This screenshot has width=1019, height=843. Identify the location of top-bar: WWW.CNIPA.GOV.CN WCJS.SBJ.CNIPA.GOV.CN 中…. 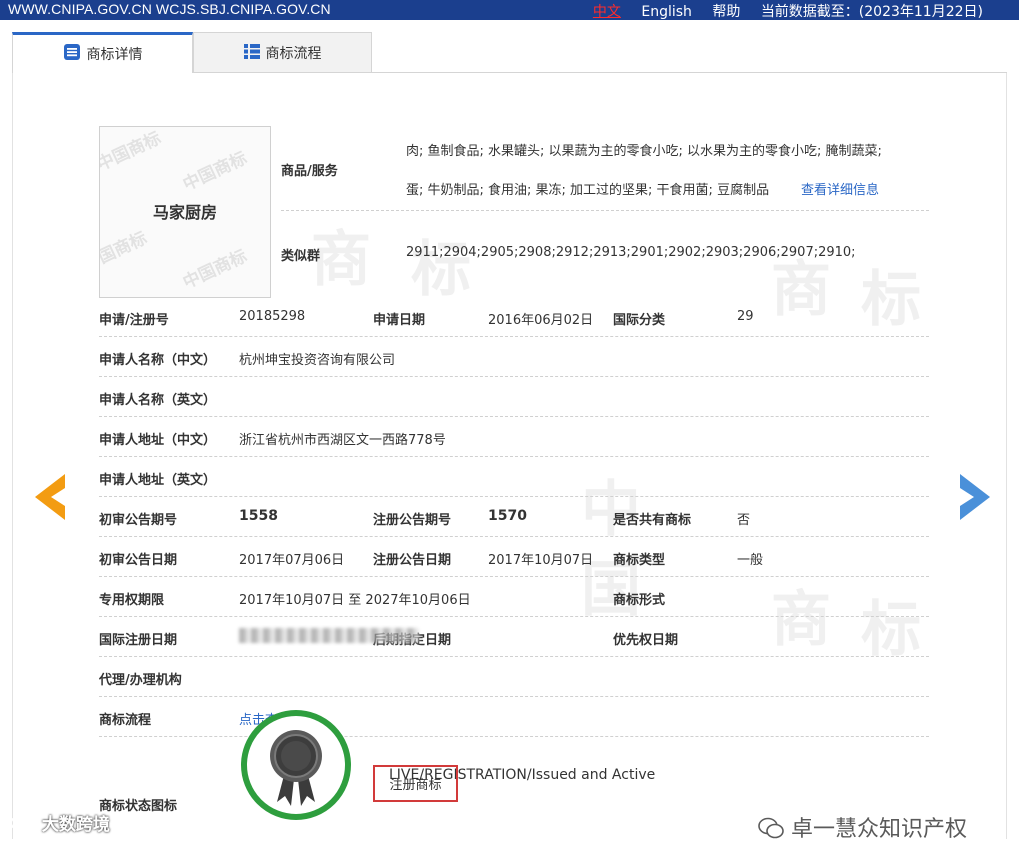
(509, 10).